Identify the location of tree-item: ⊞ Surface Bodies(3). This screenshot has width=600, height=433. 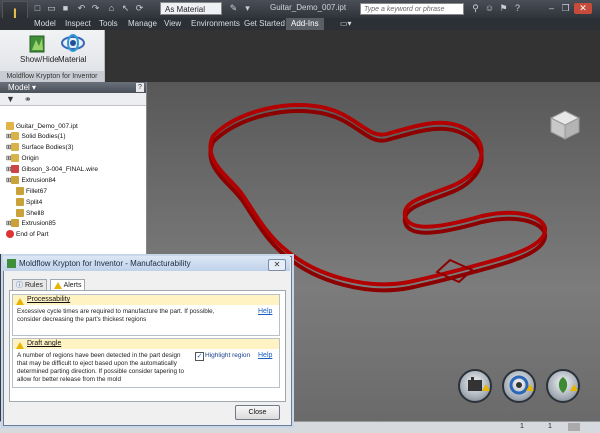
(39, 148).